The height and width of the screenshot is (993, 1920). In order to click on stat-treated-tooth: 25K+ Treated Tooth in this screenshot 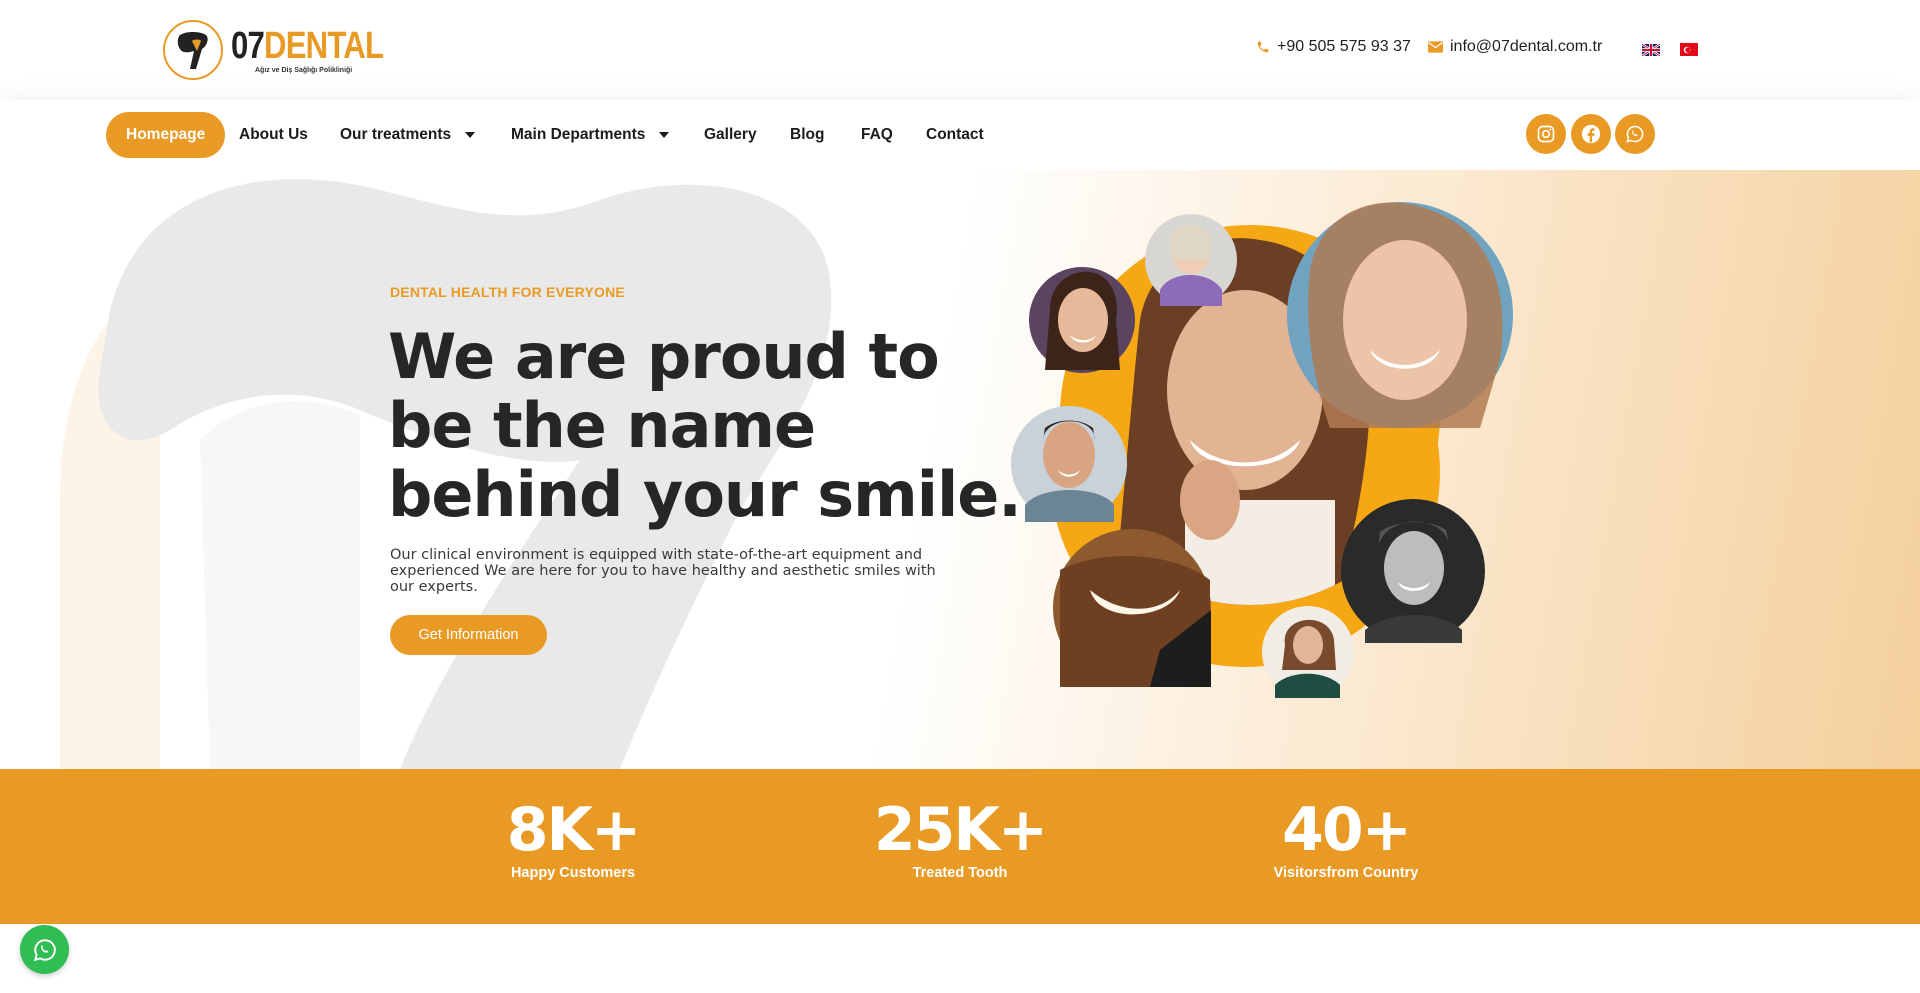, I will do `click(960, 839)`.